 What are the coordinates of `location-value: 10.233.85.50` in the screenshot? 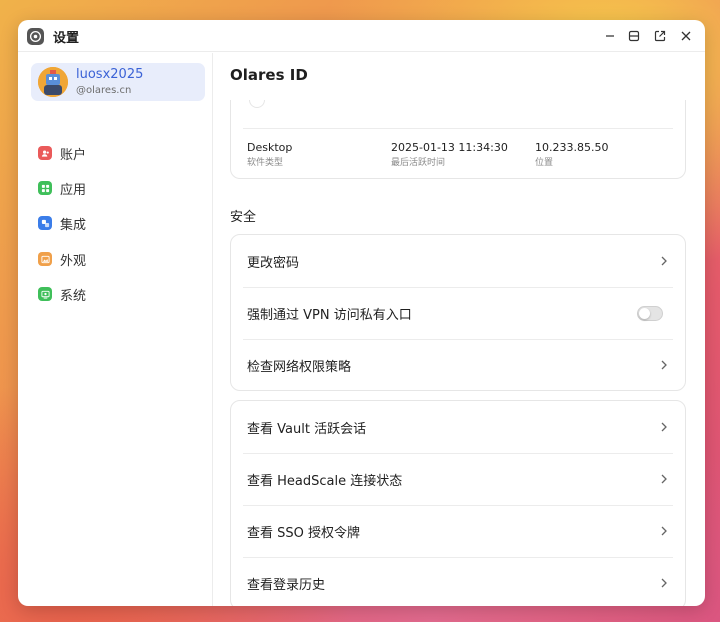 It's located at (572, 147).